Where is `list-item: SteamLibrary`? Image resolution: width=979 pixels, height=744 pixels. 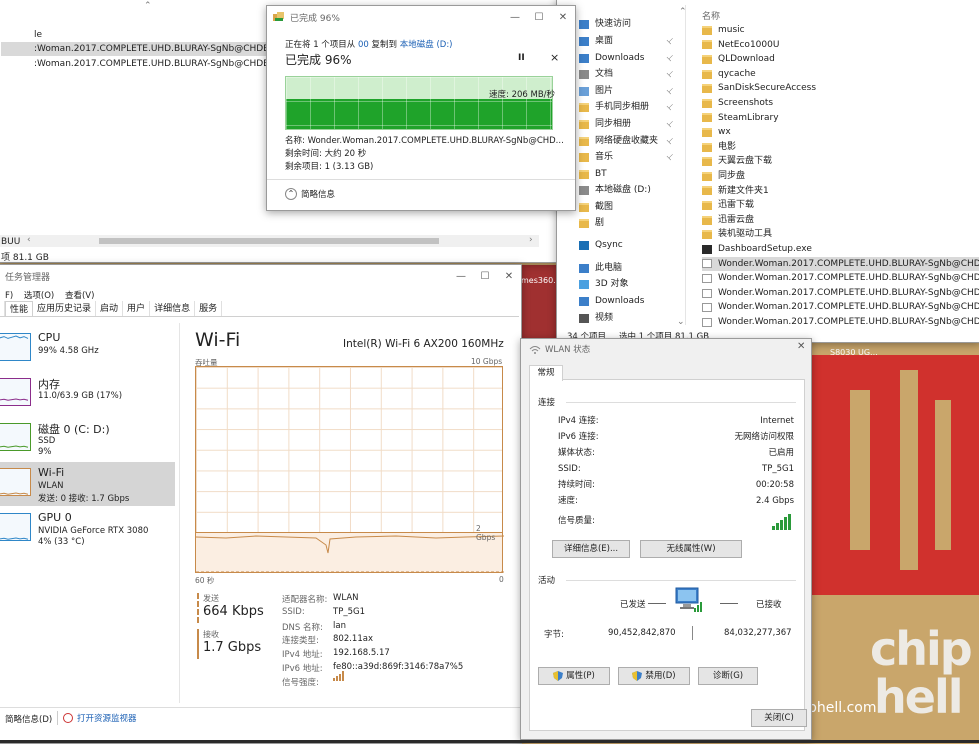
list-item: SteamLibrary is located at coordinates (840, 118).